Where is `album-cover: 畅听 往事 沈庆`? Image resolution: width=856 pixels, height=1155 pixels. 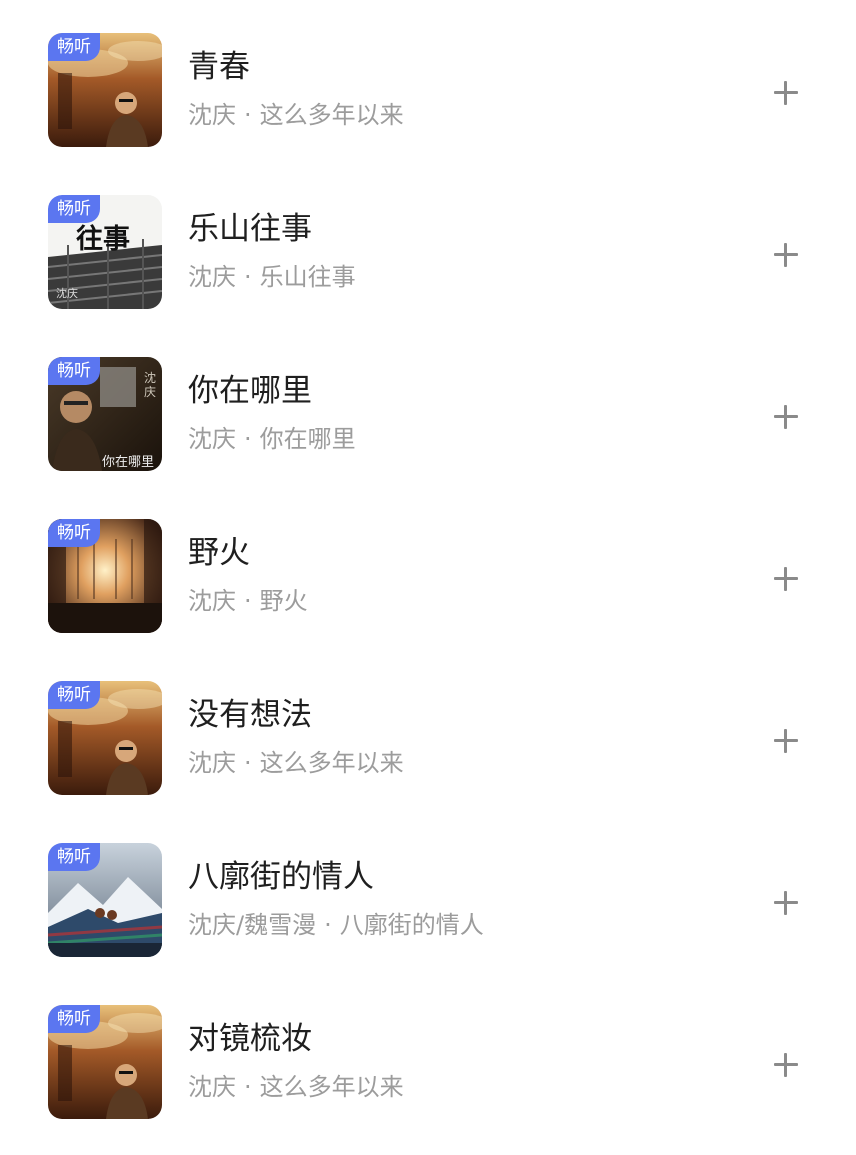
album-cover: 畅听 往事 沈庆 is located at coordinates (105, 252).